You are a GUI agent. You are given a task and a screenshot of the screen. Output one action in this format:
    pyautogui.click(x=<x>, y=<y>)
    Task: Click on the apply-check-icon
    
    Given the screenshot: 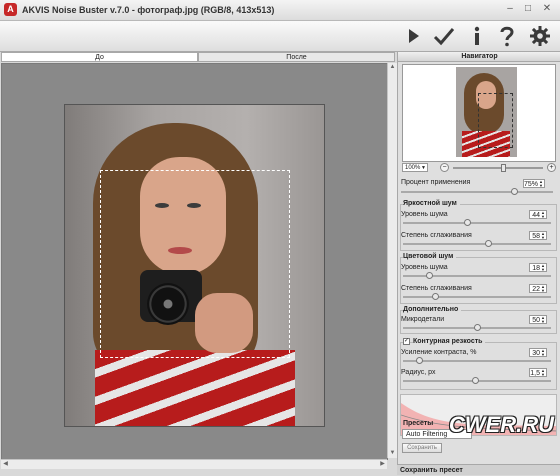 What is the action you would take?
    pyautogui.click(x=444, y=37)
    